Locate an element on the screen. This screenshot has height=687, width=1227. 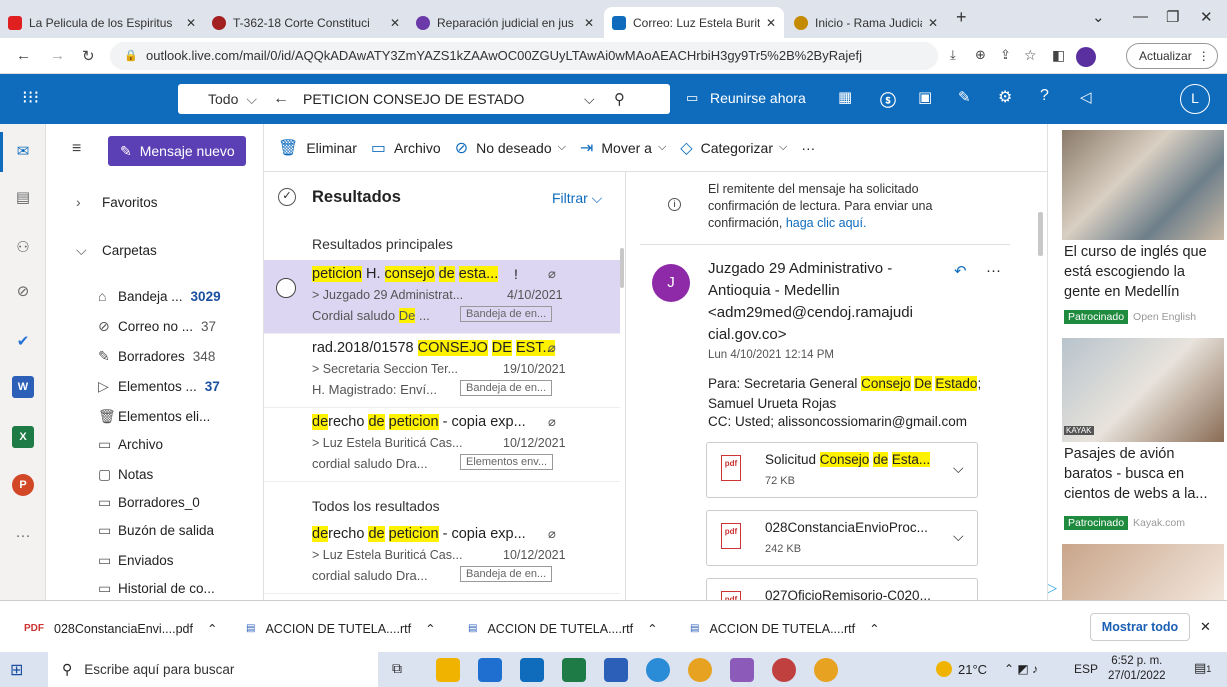
language-indicator: ESP is located at coordinates (1086, 669).